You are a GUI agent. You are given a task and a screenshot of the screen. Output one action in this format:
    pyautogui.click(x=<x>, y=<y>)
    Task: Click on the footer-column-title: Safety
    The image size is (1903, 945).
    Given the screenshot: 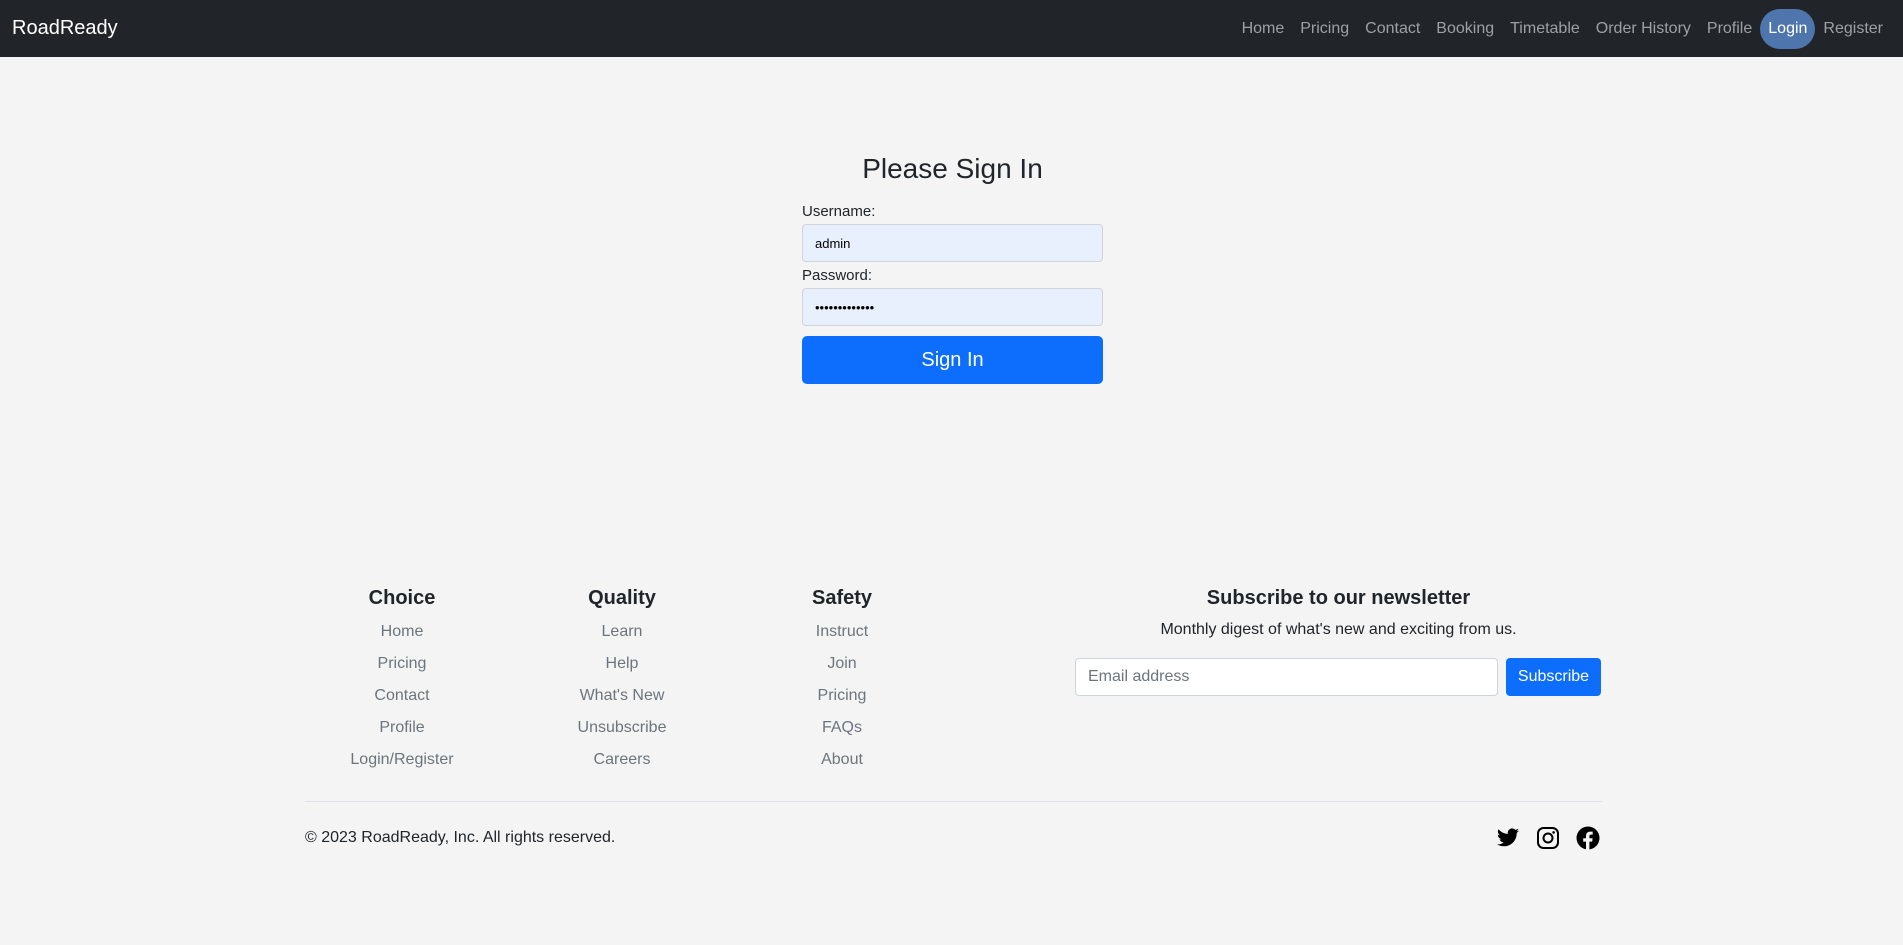 What is the action you would take?
    pyautogui.click(x=842, y=598)
    